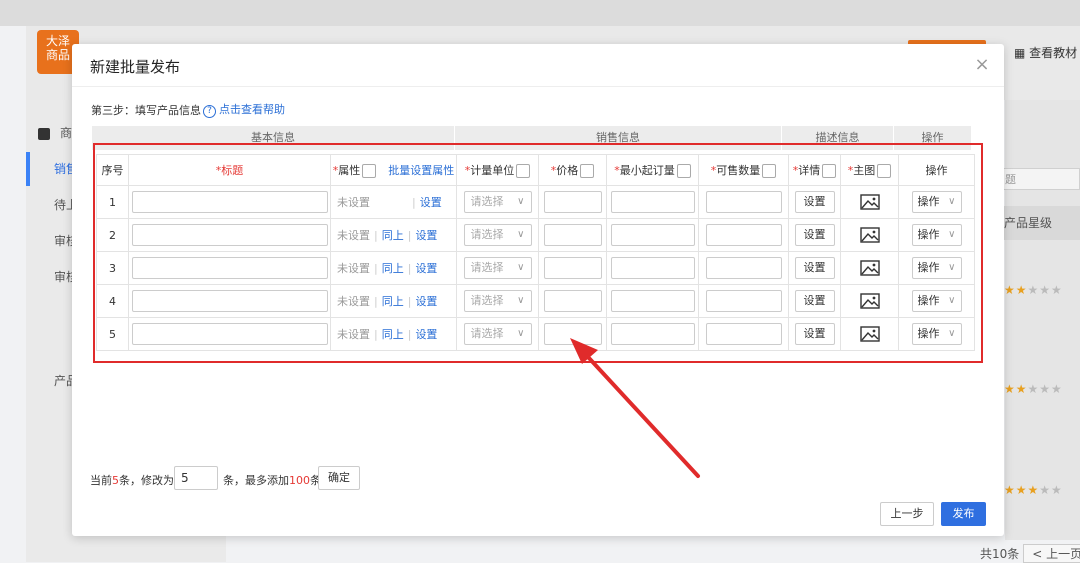 This screenshot has height=563, width=1080. What do you see at coordinates (540, 13) in the screenshot?
I see `browser-top-bar` at bounding box center [540, 13].